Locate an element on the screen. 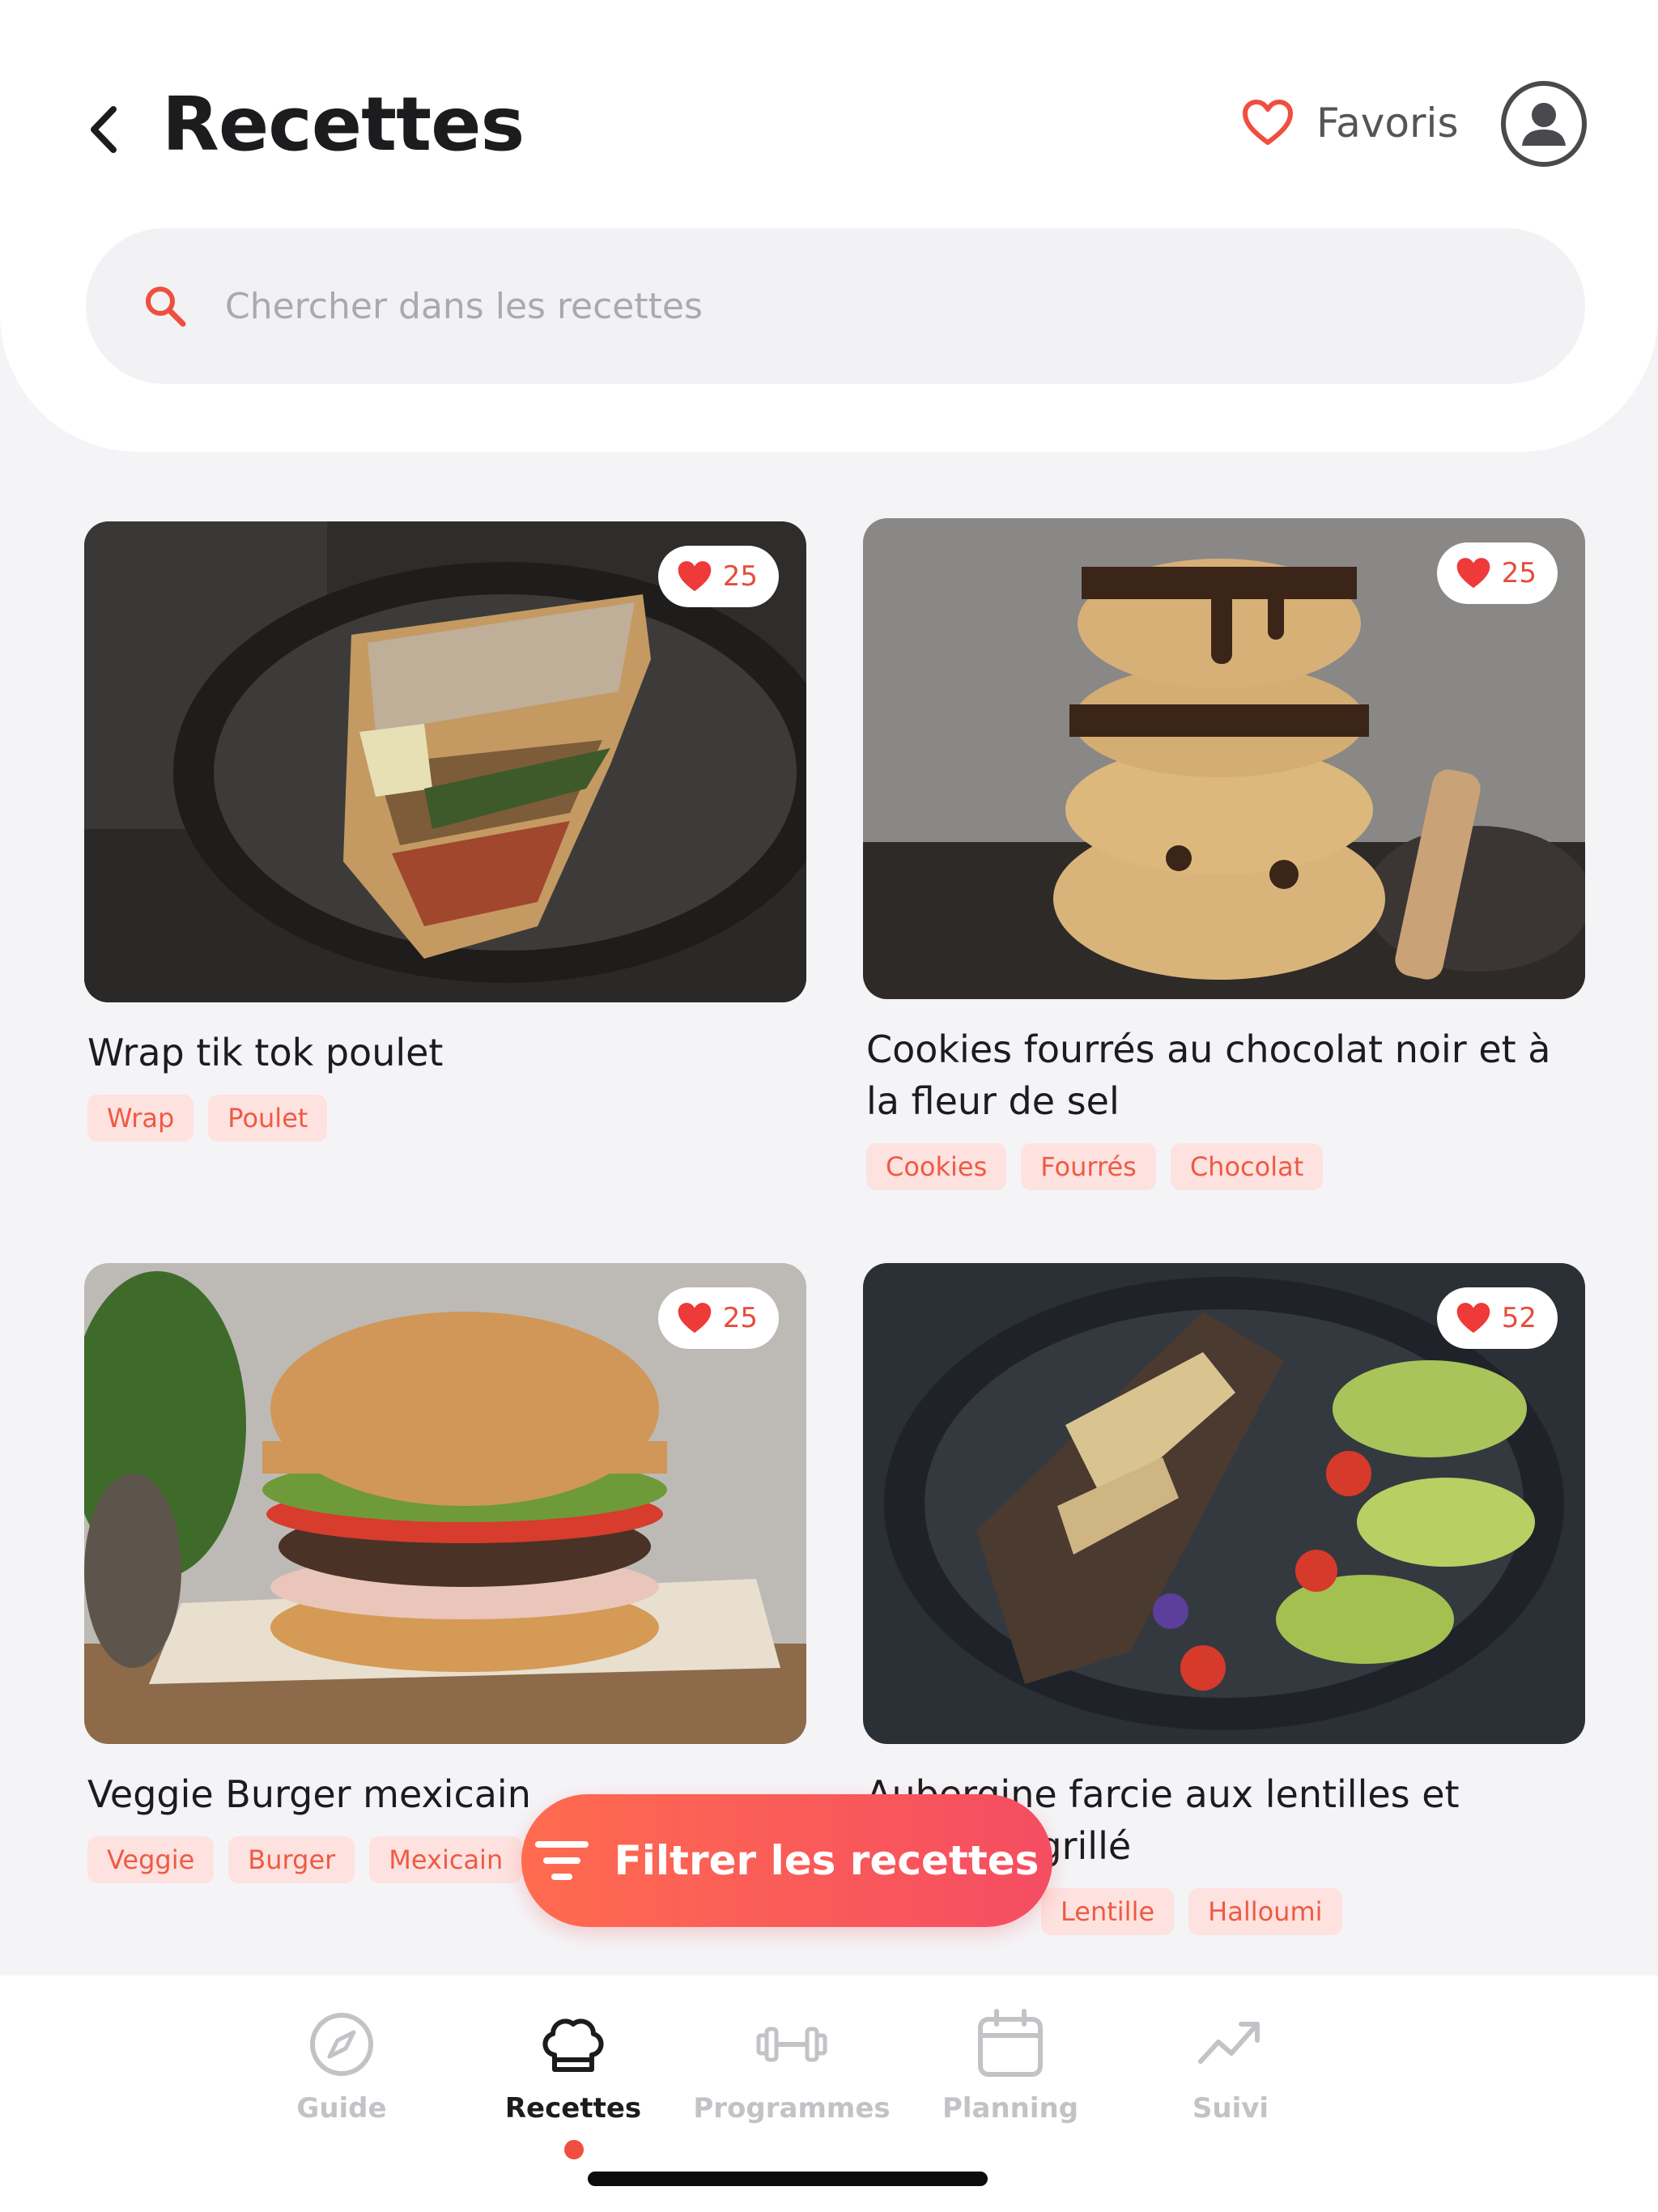 This screenshot has width=1658, height=2212. tab-label: Suivi is located at coordinates (1230, 2109).